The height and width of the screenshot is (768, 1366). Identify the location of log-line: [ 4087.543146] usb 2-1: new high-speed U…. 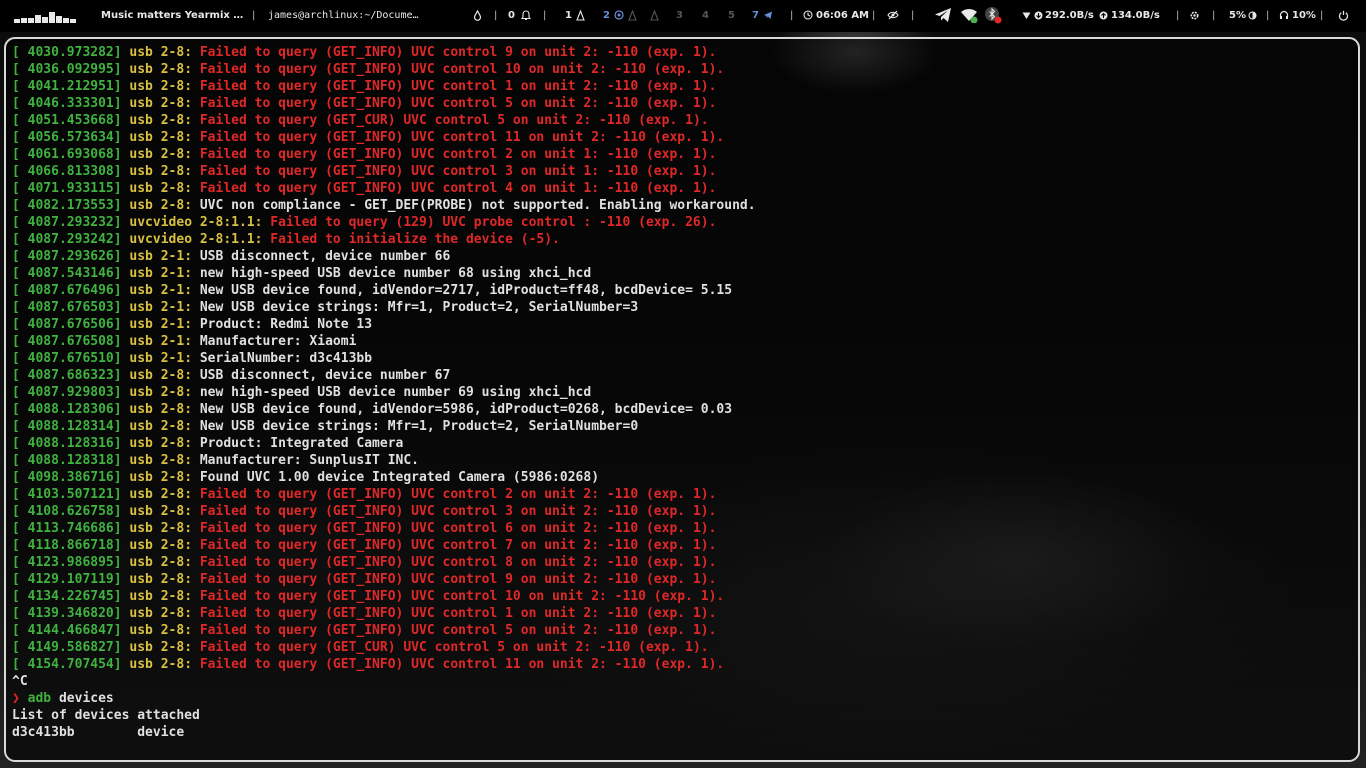
(384, 273).